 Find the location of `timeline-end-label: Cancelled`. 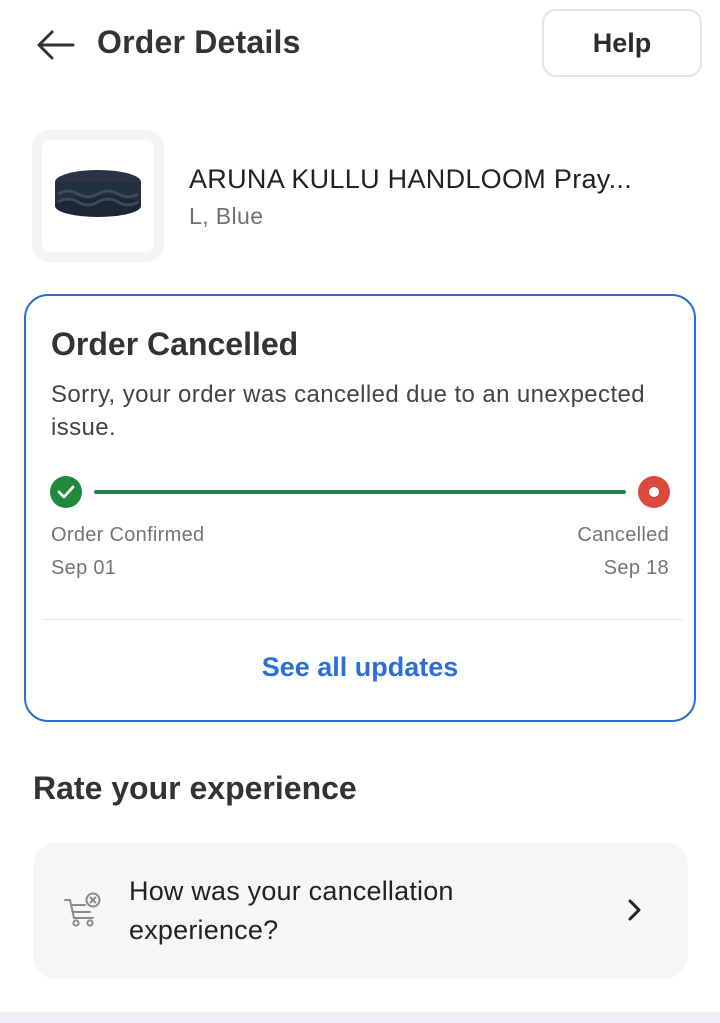

timeline-end-label: Cancelled is located at coordinates (623, 535).